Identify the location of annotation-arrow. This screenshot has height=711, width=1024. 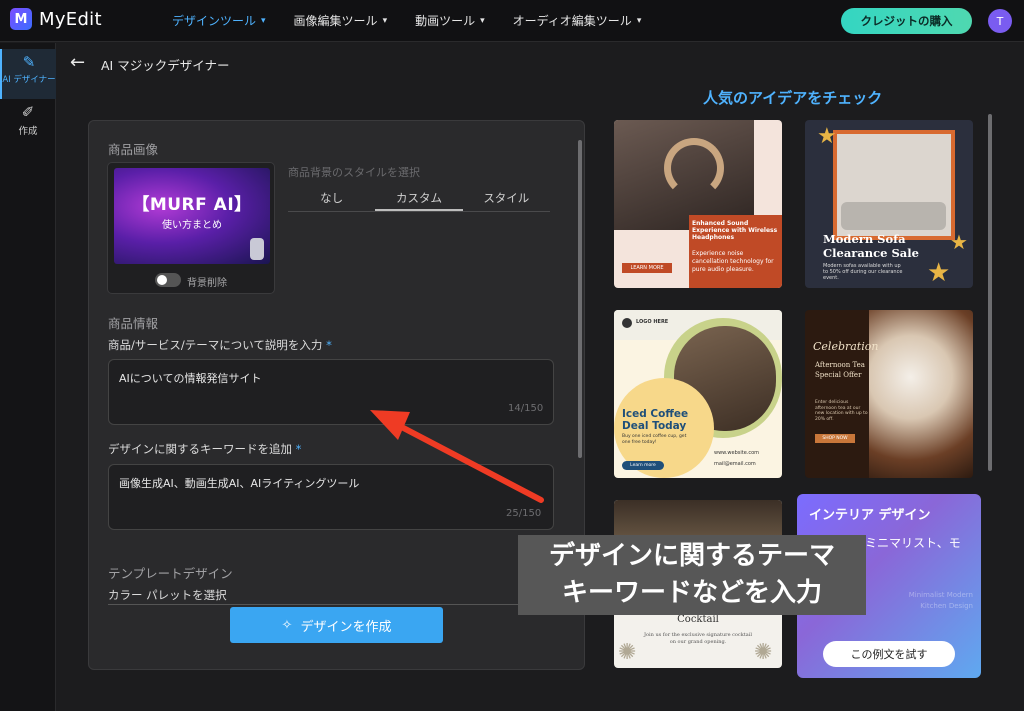
(457, 456).